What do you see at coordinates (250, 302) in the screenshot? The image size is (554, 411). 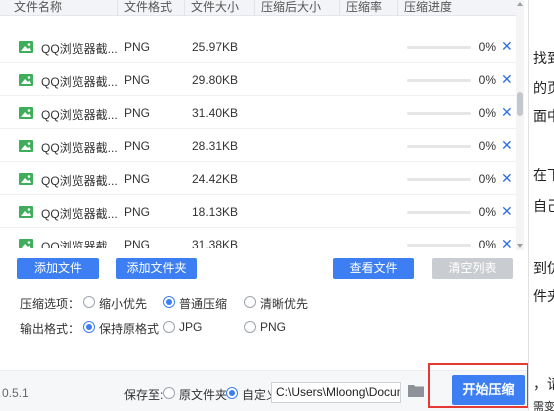 I see `radio-compress-clarity` at bounding box center [250, 302].